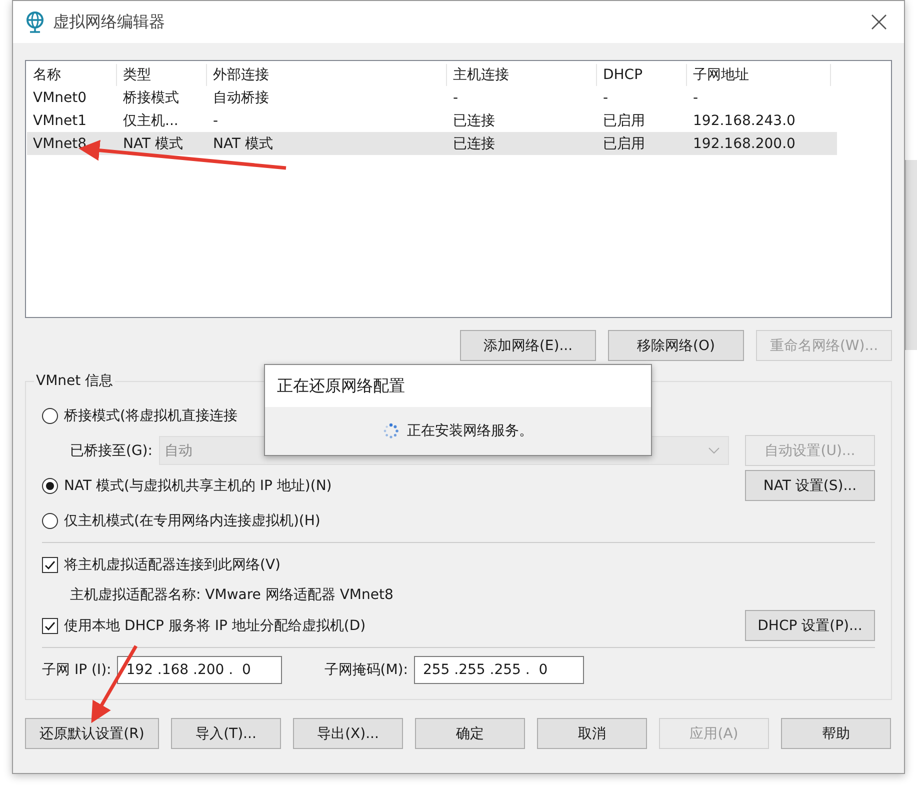 This screenshot has width=917, height=786. Describe the element at coordinates (109, 22) in the screenshot. I see `window-title: 虚拟网络编辑器` at that location.